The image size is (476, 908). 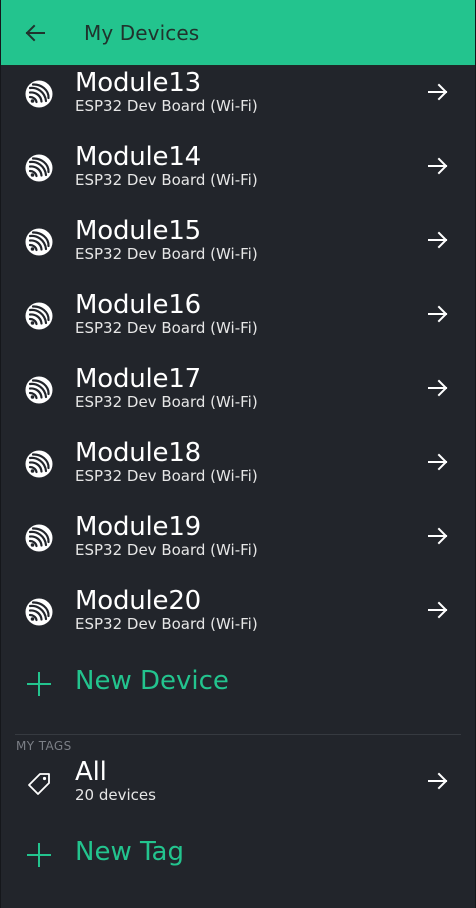 I want to click on new-device-button: New Device, so click(x=238, y=686).